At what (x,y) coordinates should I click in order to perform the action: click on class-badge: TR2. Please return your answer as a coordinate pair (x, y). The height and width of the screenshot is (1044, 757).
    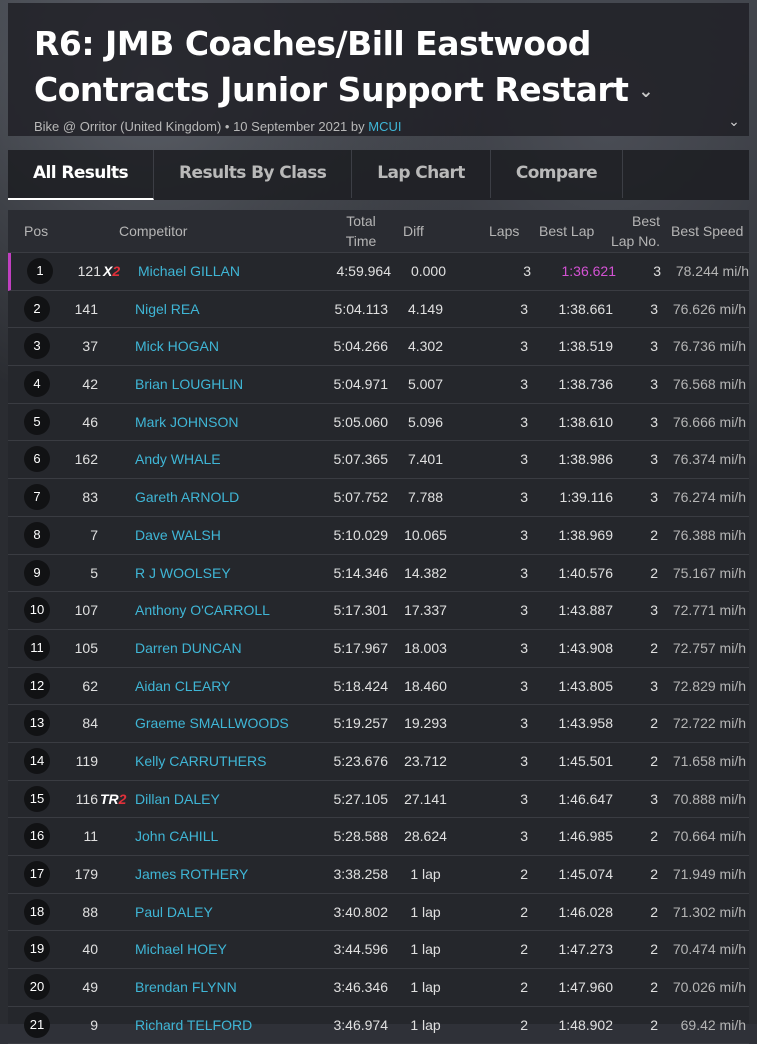
    Looking at the image, I should click on (115, 799).